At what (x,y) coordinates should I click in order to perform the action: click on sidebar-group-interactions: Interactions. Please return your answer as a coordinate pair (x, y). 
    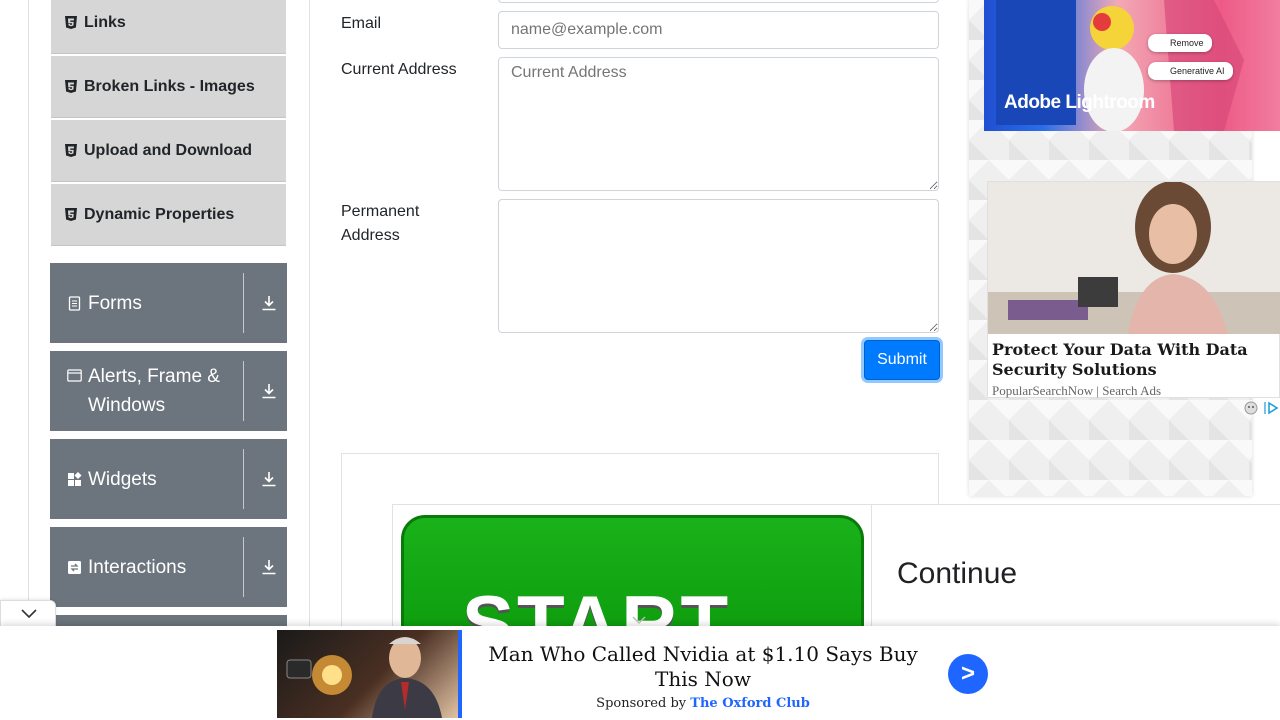
    Looking at the image, I should click on (168, 567).